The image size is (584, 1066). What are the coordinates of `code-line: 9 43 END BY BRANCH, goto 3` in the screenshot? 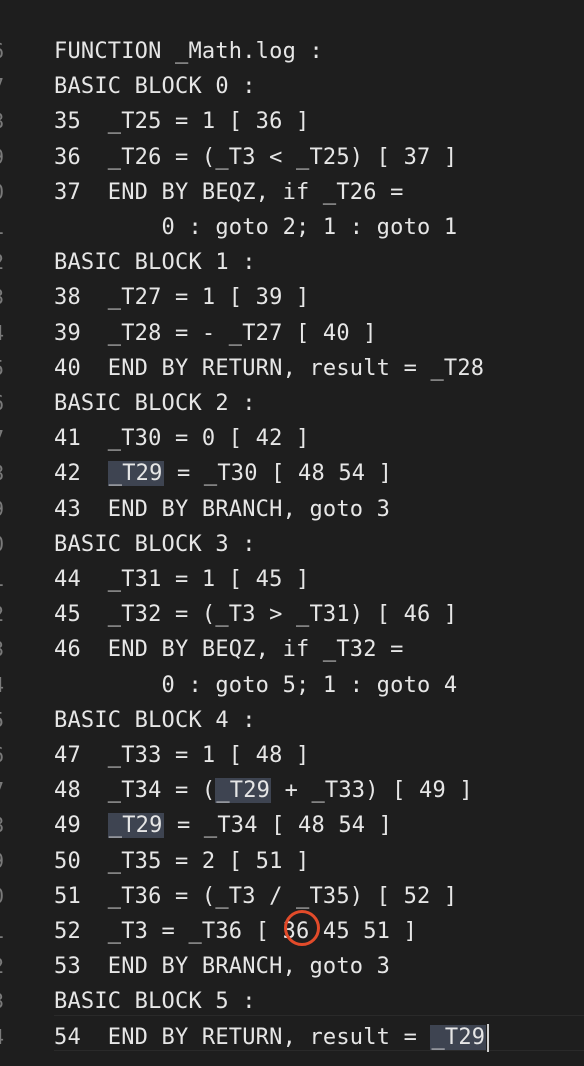 It's located at (292, 509).